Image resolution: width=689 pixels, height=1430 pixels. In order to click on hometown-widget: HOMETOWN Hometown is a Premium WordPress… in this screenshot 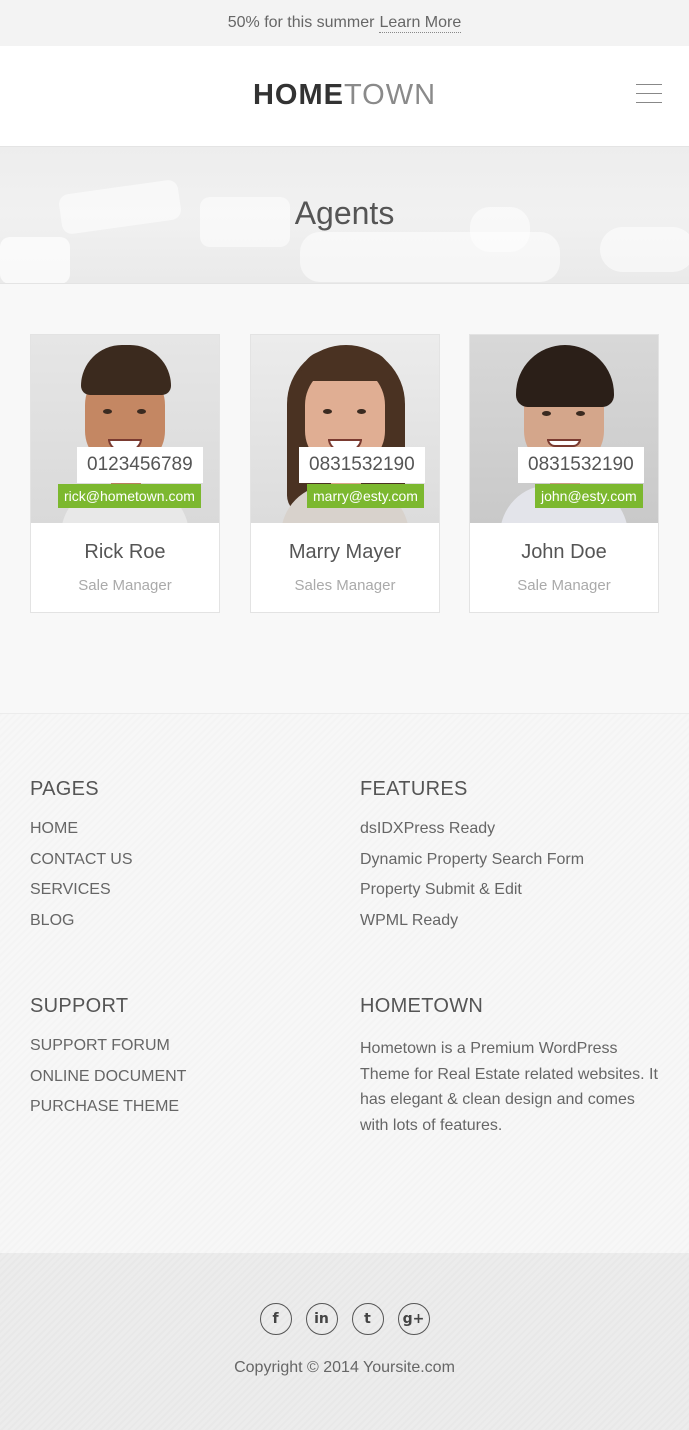, I will do `click(510, 1066)`.